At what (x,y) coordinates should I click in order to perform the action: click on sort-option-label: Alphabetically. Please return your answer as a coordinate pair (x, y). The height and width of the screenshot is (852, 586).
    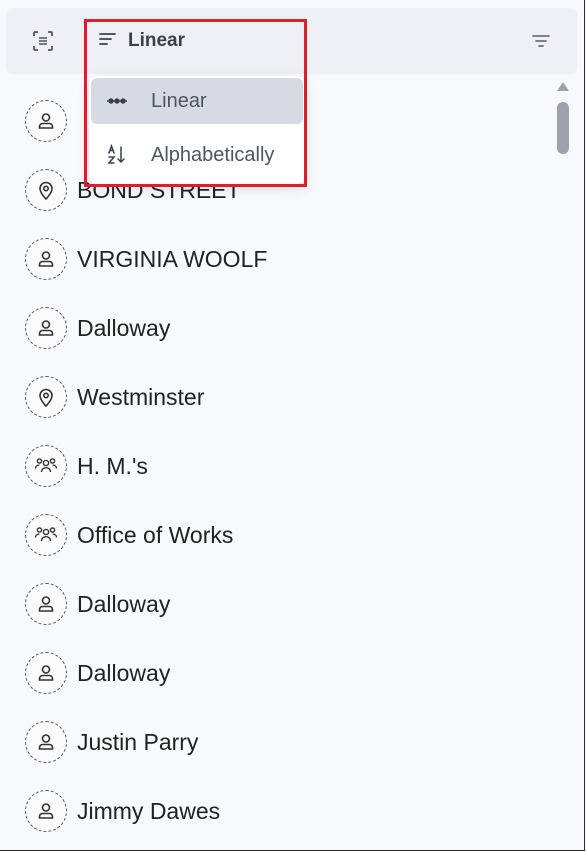
    Looking at the image, I should click on (213, 154).